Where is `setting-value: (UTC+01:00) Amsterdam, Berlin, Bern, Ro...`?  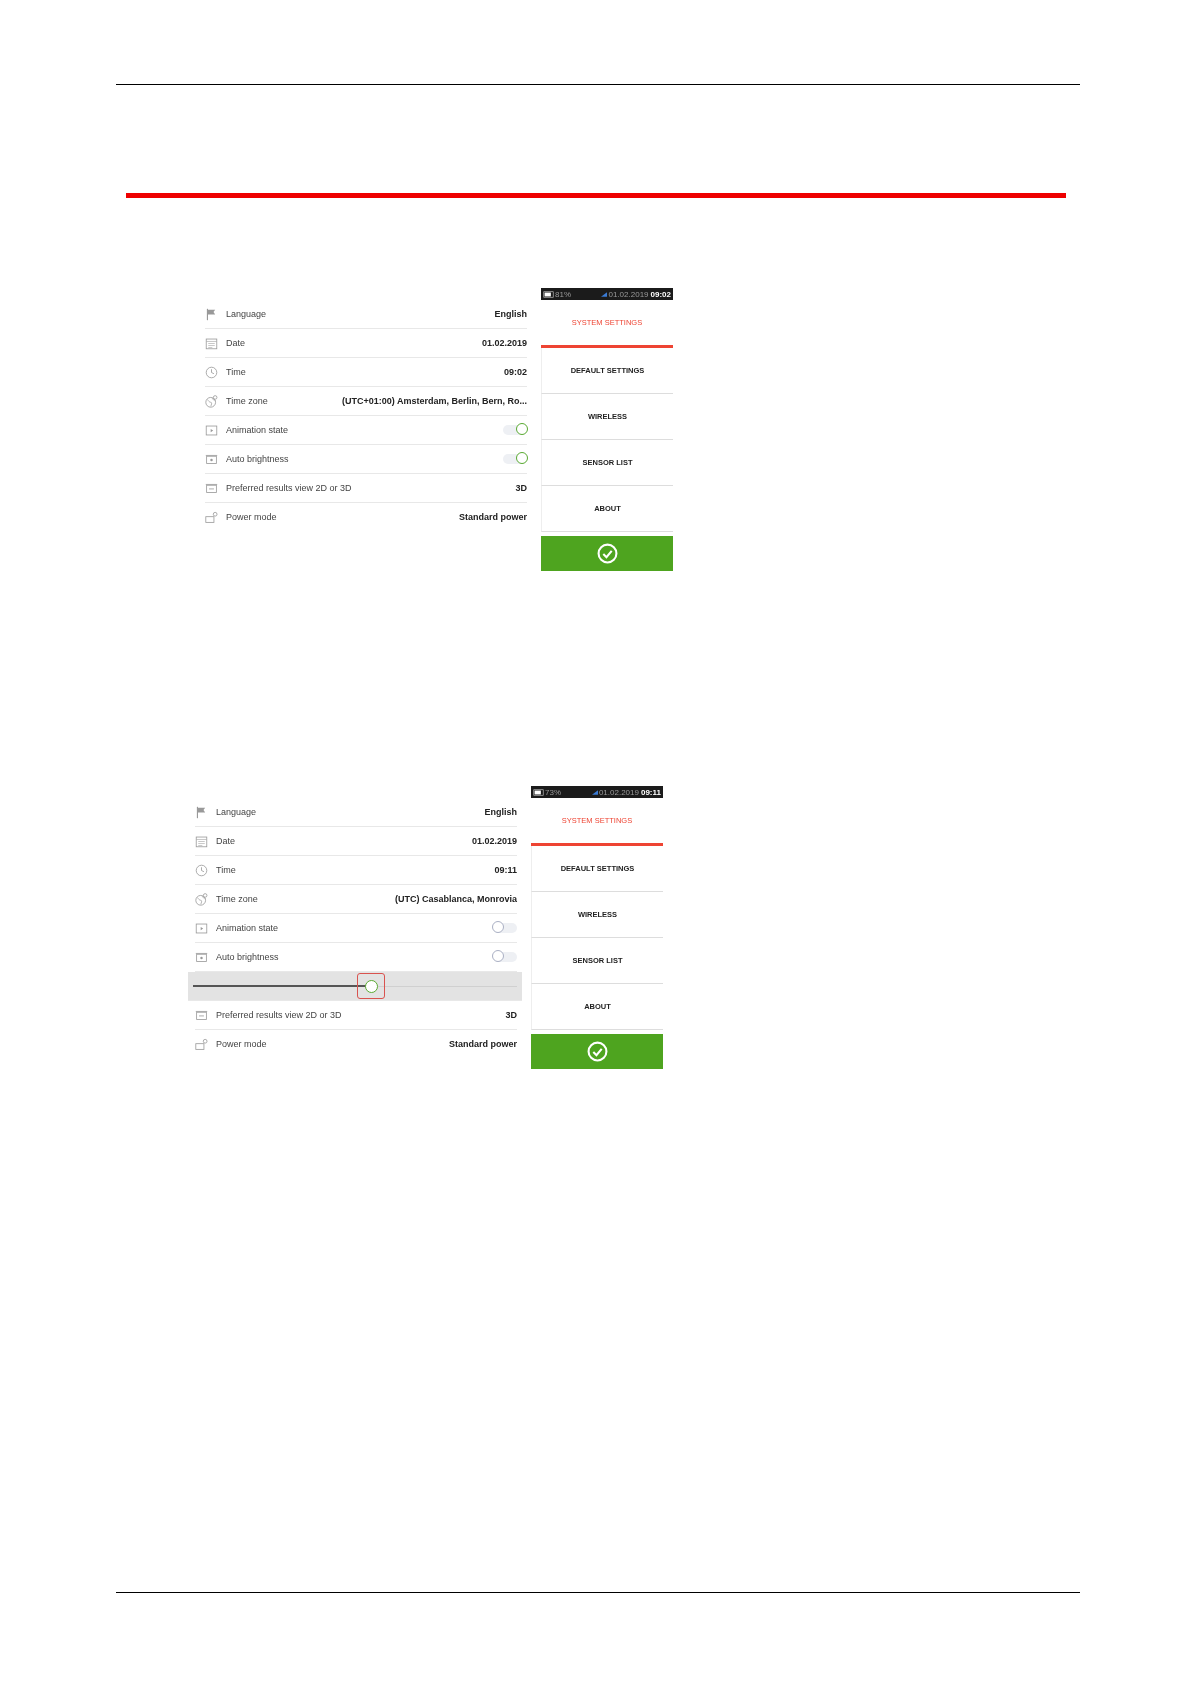
setting-value: (UTC+01:00) Amsterdam, Berlin, Bern, Ro... is located at coordinates (434, 401).